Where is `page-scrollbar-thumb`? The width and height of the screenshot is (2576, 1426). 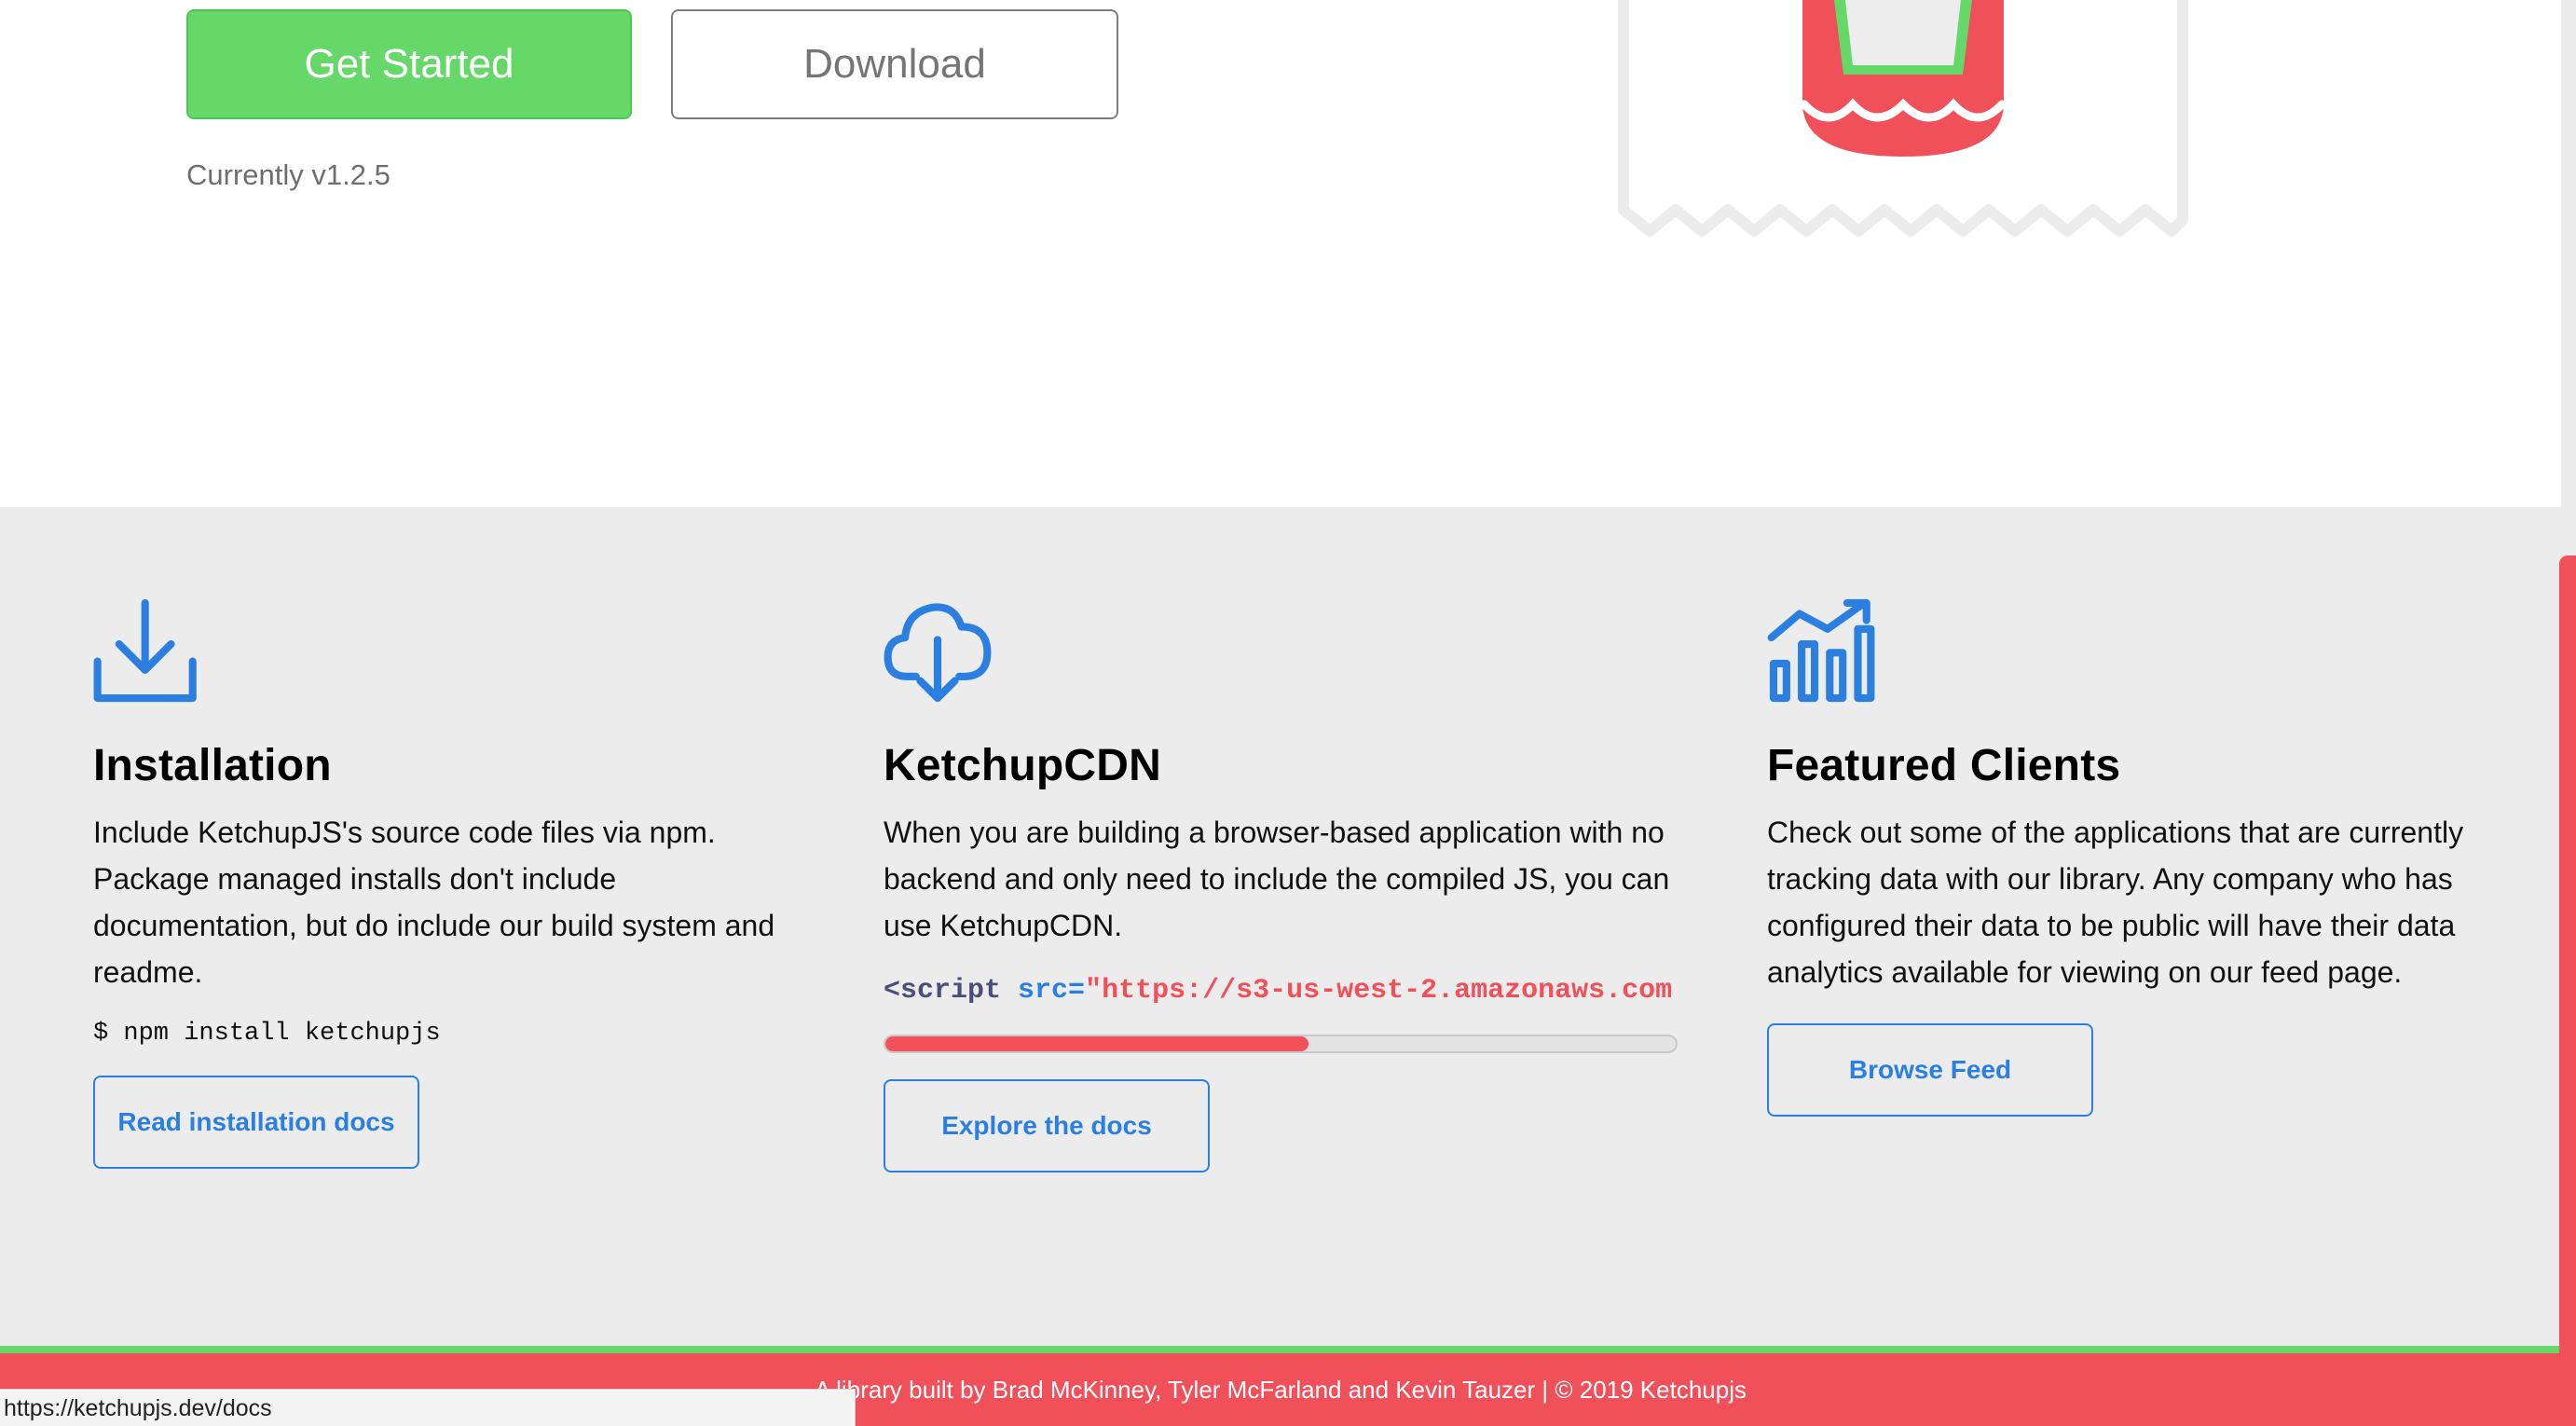
page-scrollbar-thumb is located at coordinates (2567, 991).